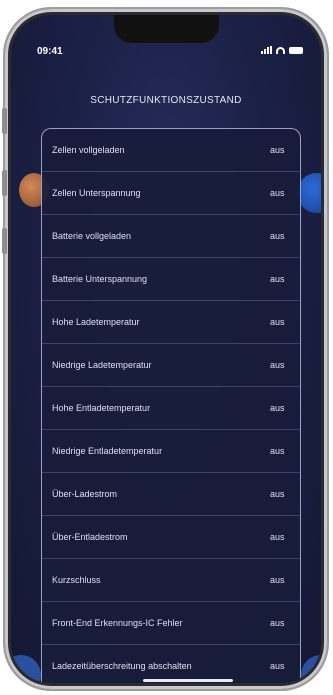 Image resolution: width=333 pixels, height=695 pixels. What do you see at coordinates (107, 451) in the screenshot?
I see `item-label: Niedrige Entladetemperatur` at bounding box center [107, 451].